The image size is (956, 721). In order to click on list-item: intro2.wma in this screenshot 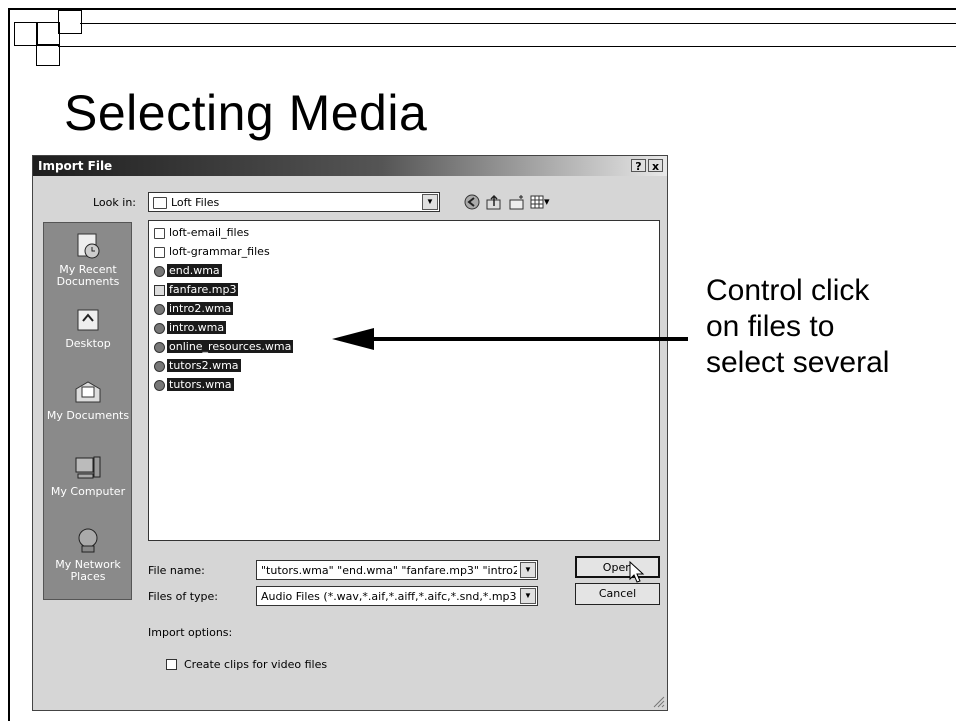, I will do `click(194, 309)`.